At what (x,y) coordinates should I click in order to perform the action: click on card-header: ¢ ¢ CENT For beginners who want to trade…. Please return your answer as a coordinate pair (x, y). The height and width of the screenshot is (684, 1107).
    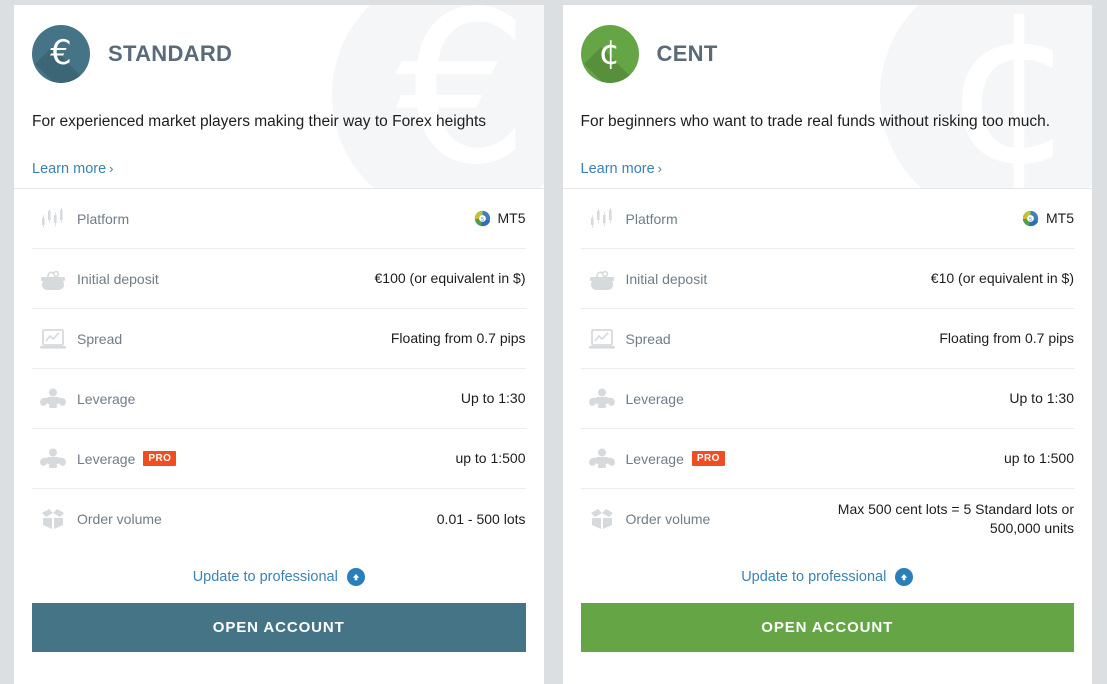
    Looking at the image, I should click on (827, 96).